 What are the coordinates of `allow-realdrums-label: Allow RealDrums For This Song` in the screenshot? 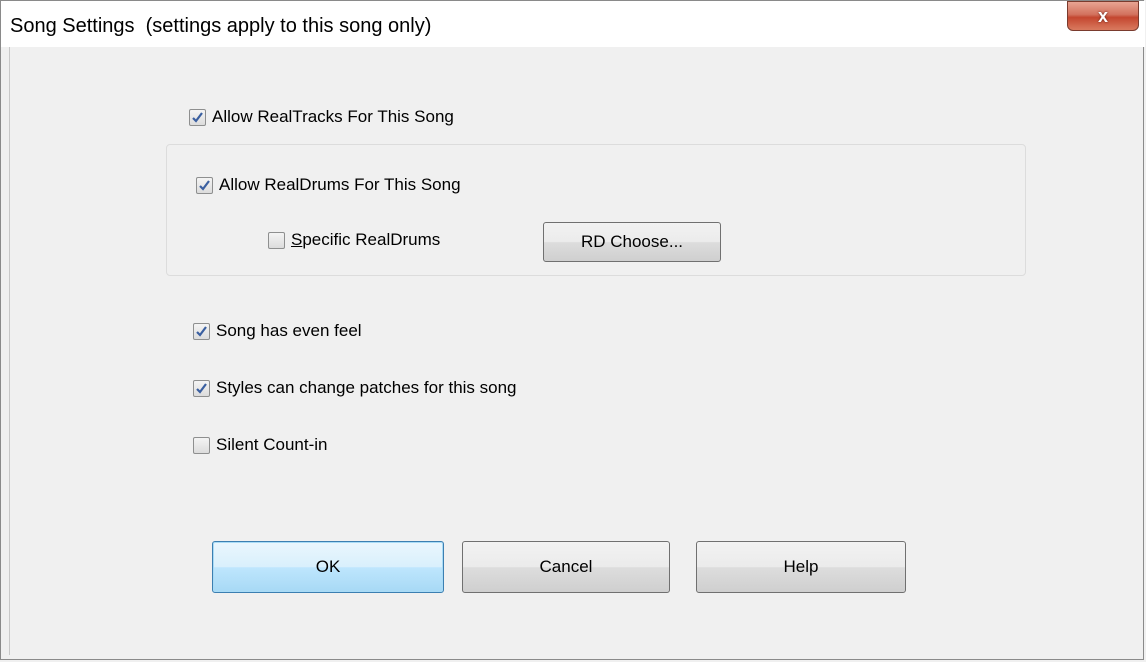 It's located at (340, 184).